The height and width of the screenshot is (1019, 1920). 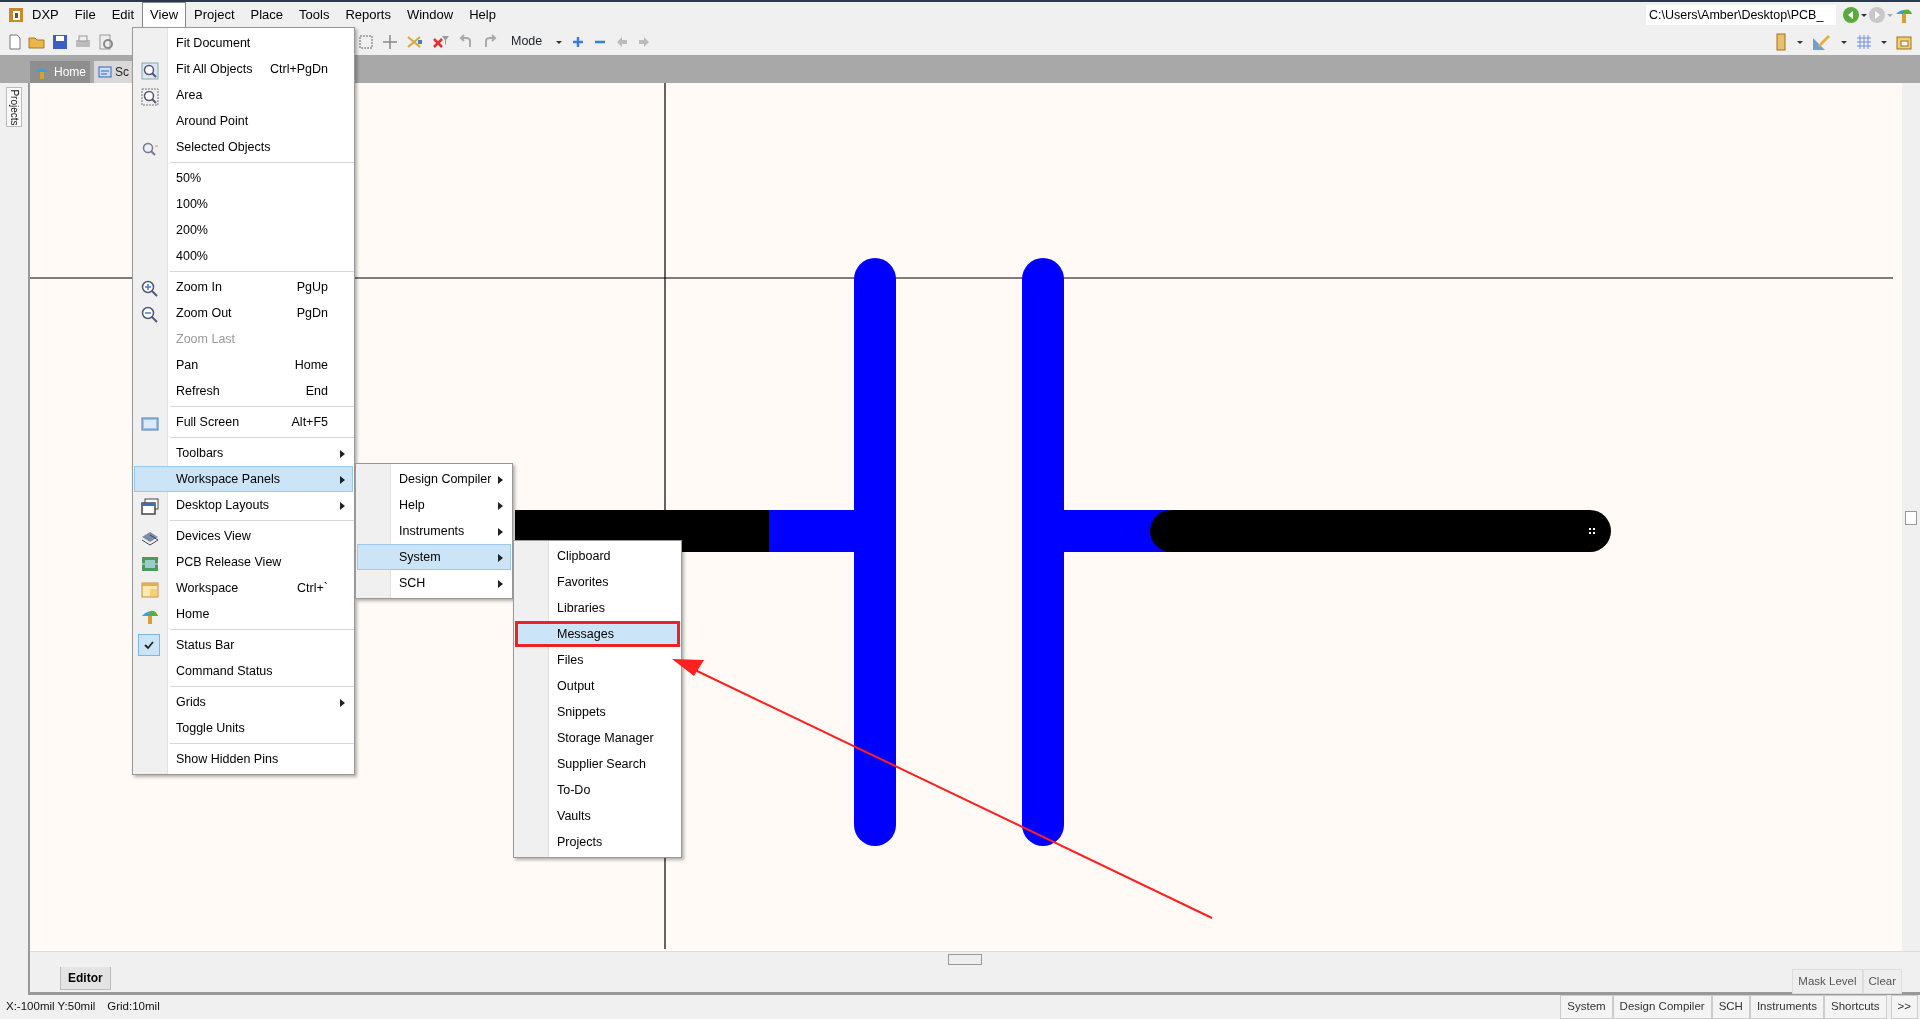 What do you see at coordinates (1882, 982) in the screenshot?
I see `mask-button: Clear` at bounding box center [1882, 982].